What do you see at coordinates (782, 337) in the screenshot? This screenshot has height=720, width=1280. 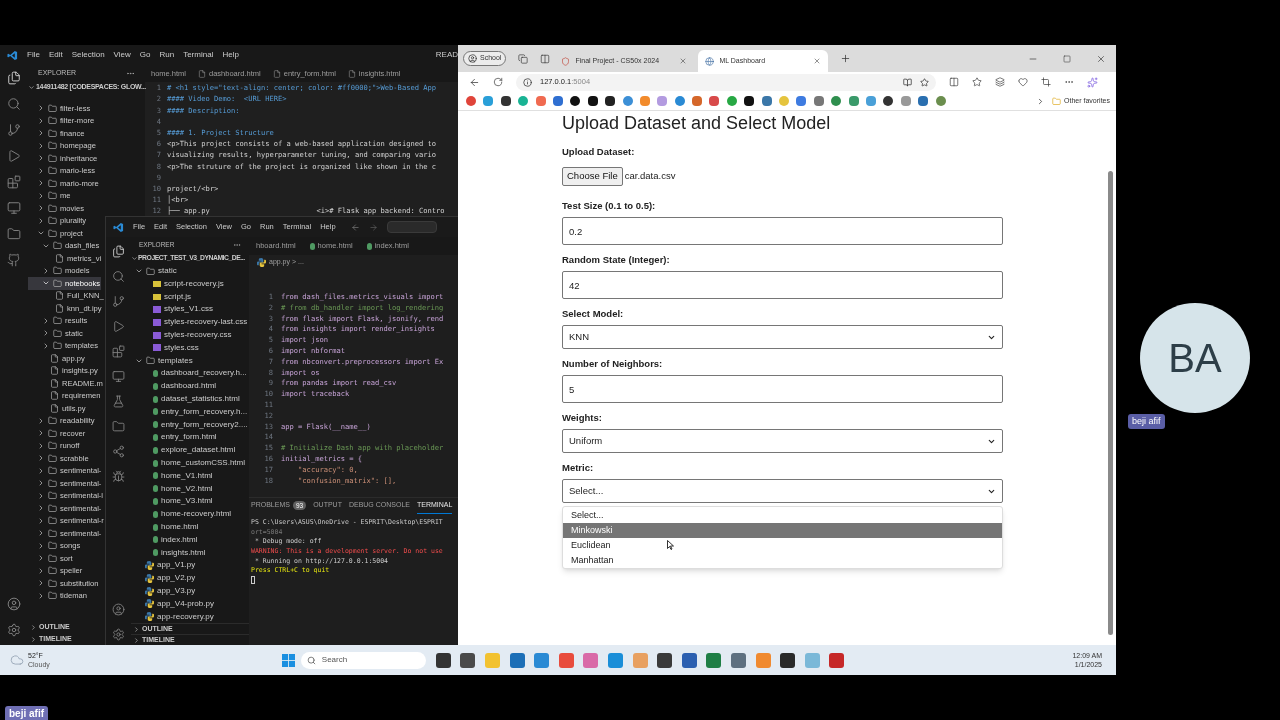 I see `select-field: KNN` at bounding box center [782, 337].